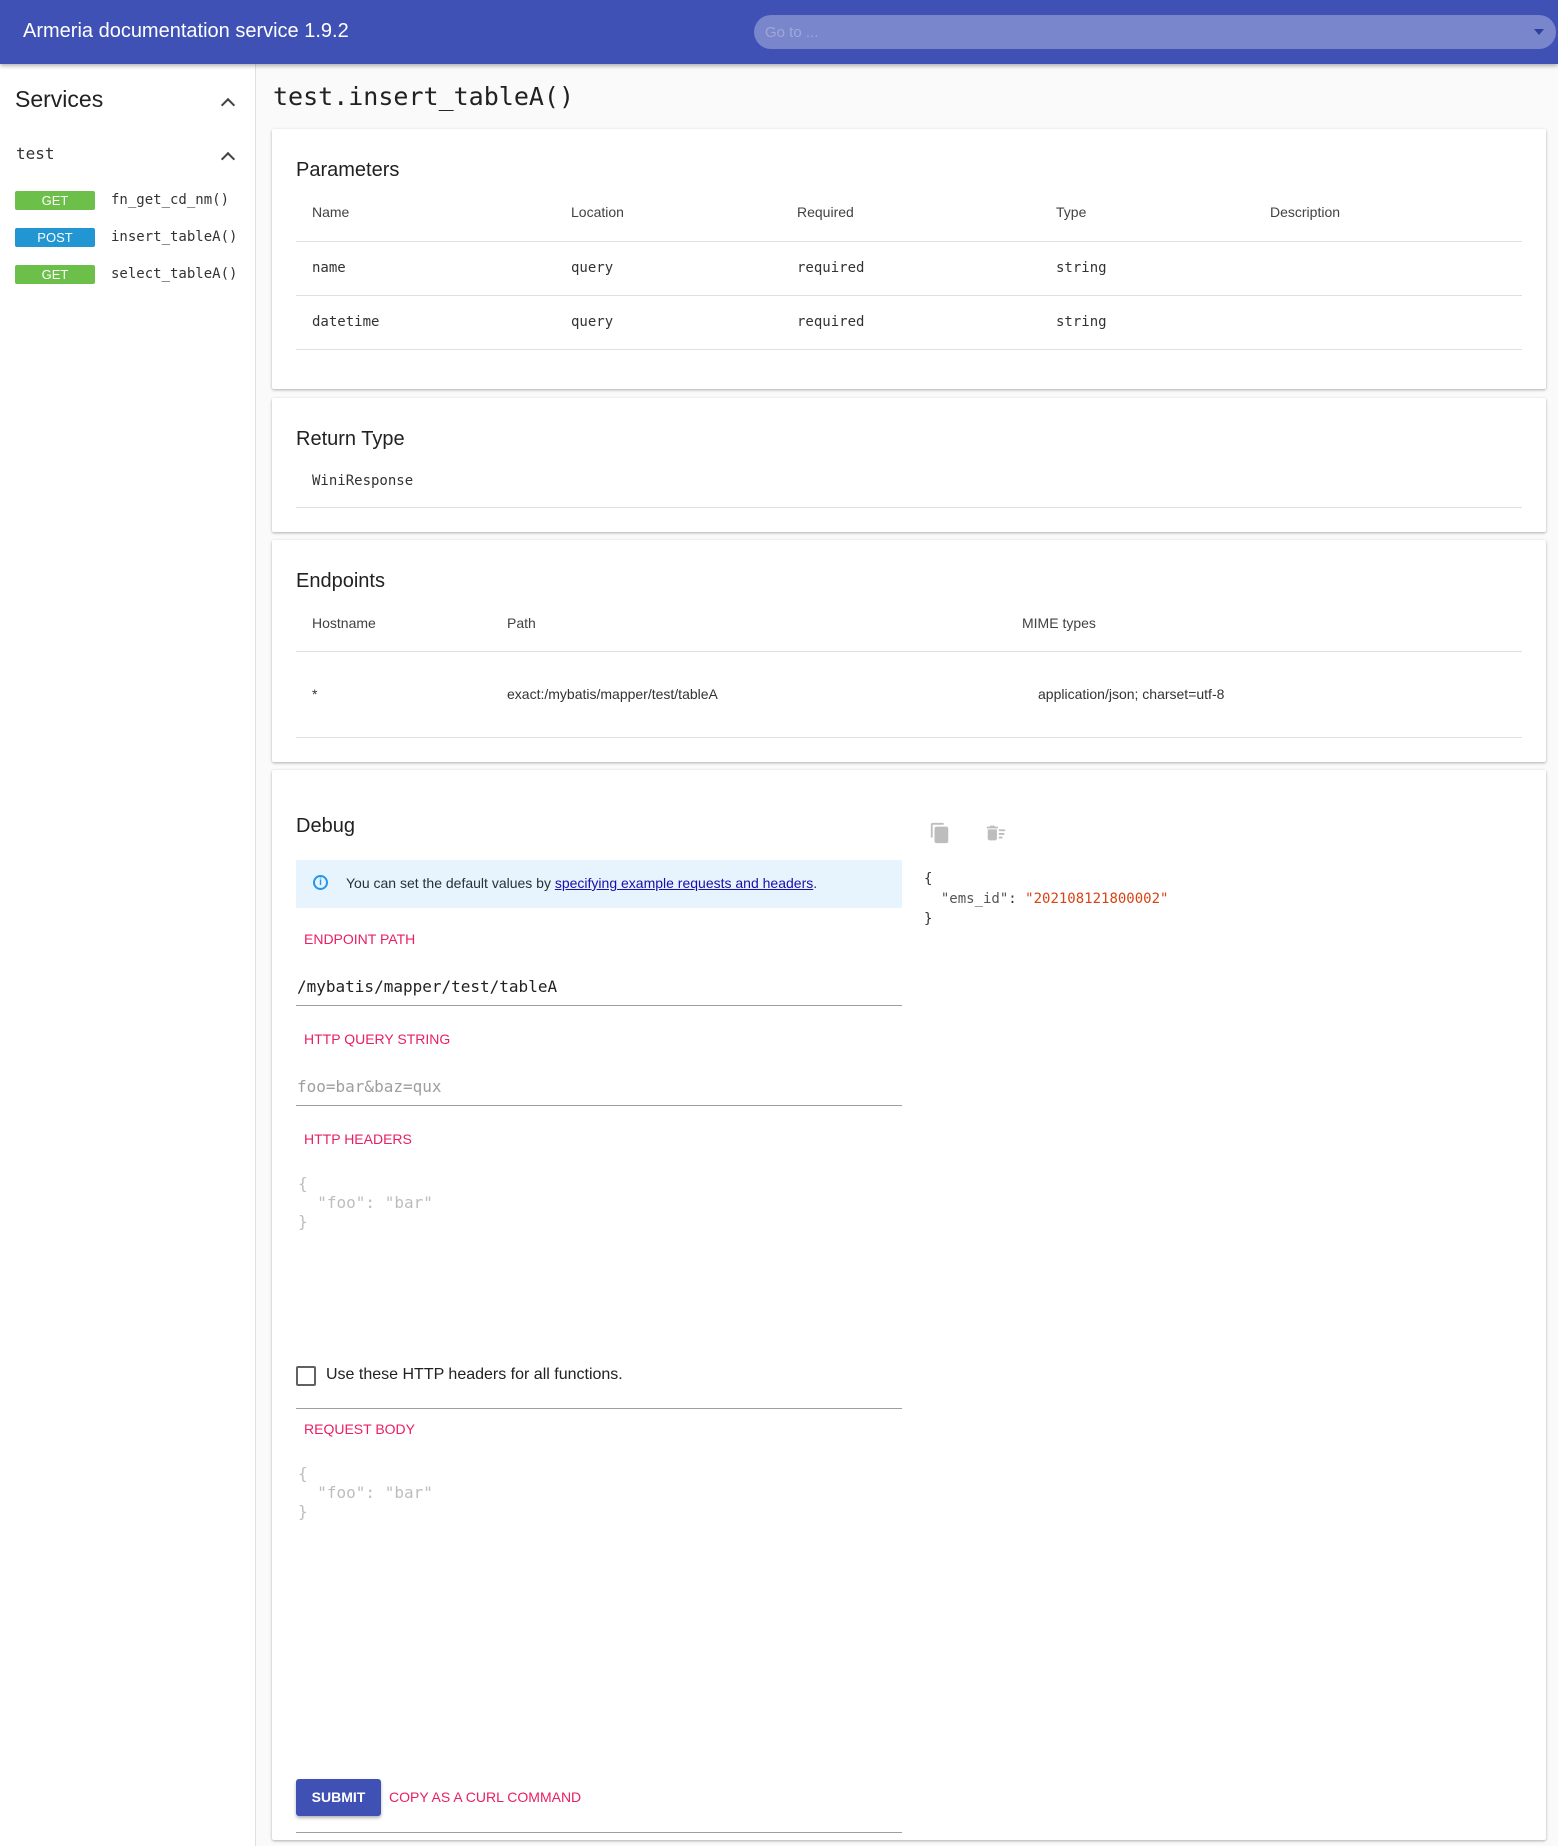  Describe the element at coordinates (344, 623) in the screenshot. I see `table-header: Hostname` at that location.